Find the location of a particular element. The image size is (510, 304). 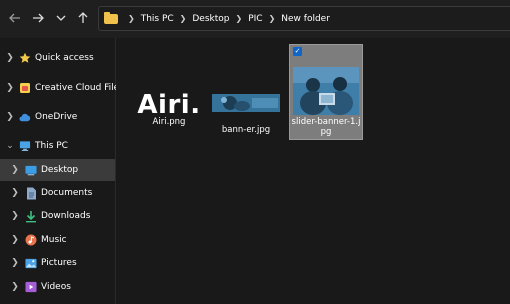

file-item-airi: Airi. Airi.png is located at coordinates (169, 90).